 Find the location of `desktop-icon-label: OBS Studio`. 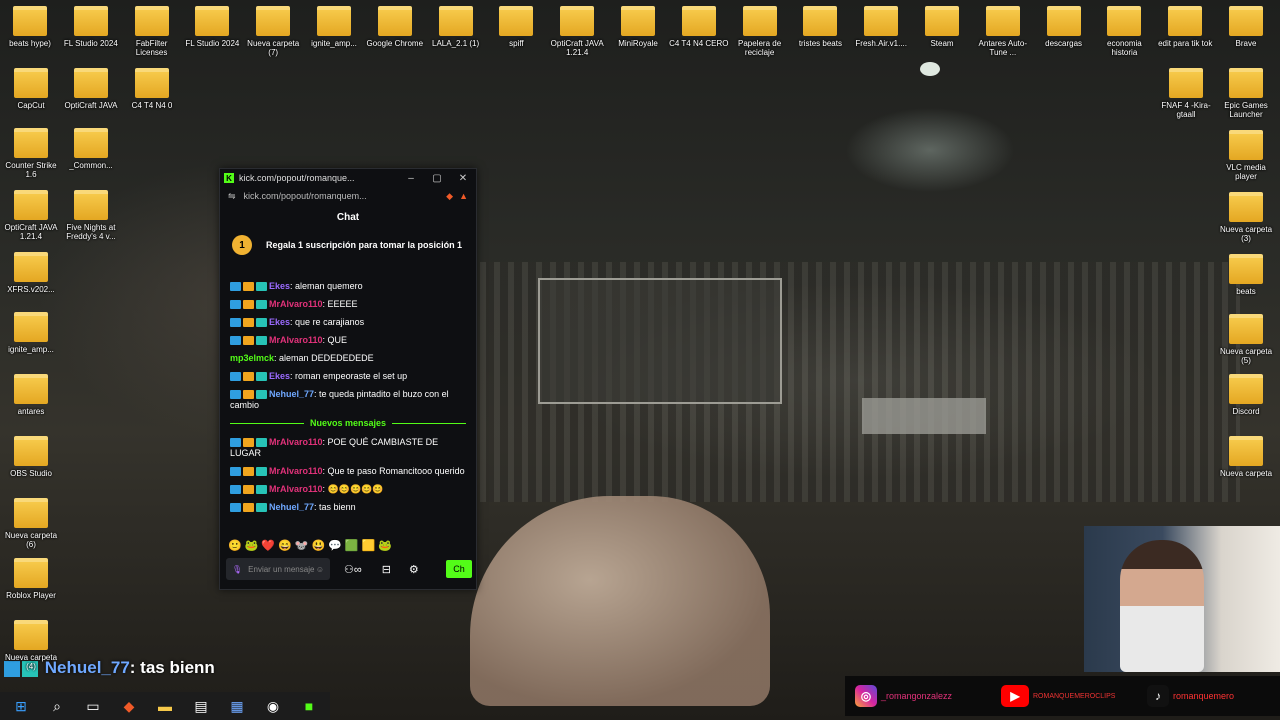

desktop-icon-label: OBS Studio is located at coordinates (31, 473).